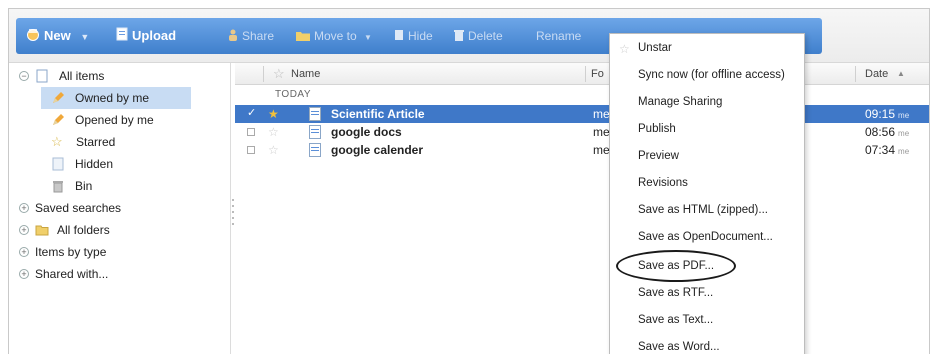 The image size is (938, 354). What do you see at coordinates (120, 186) in the screenshot?
I see `sidebar-item-bin: Bin` at bounding box center [120, 186].